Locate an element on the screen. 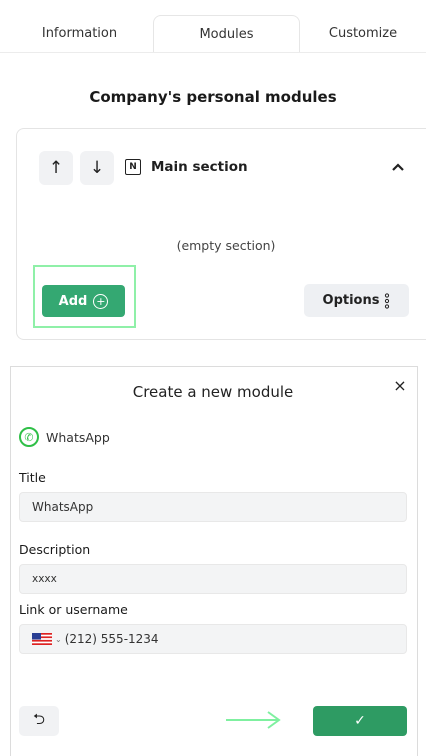  add-button: Add + is located at coordinates (83, 301).